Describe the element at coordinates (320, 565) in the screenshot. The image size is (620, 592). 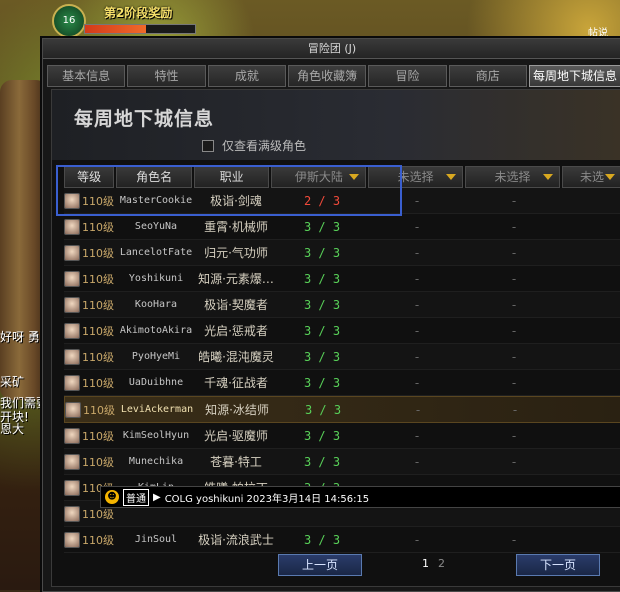
I see `prev-page-button: 上一页` at that location.